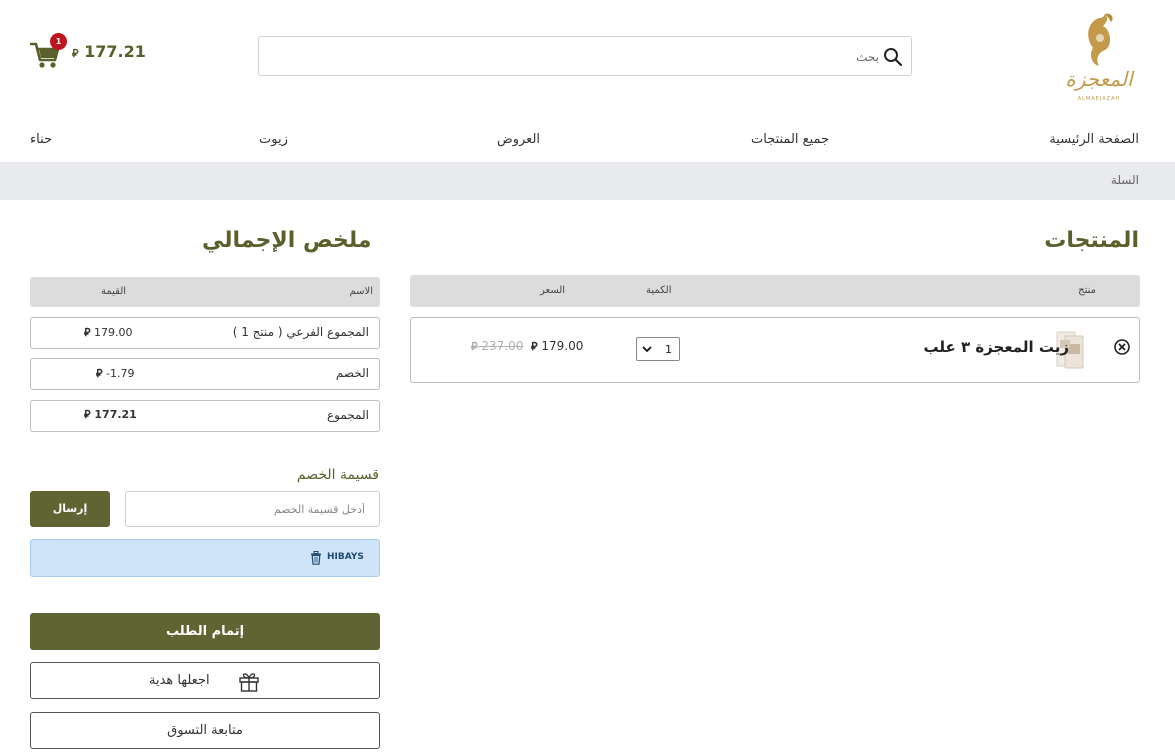  What do you see at coordinates (205, 730) in the screenshot?
I see `continue-shopping-button: متابعة التسوق` at bounding box center [205, 730].